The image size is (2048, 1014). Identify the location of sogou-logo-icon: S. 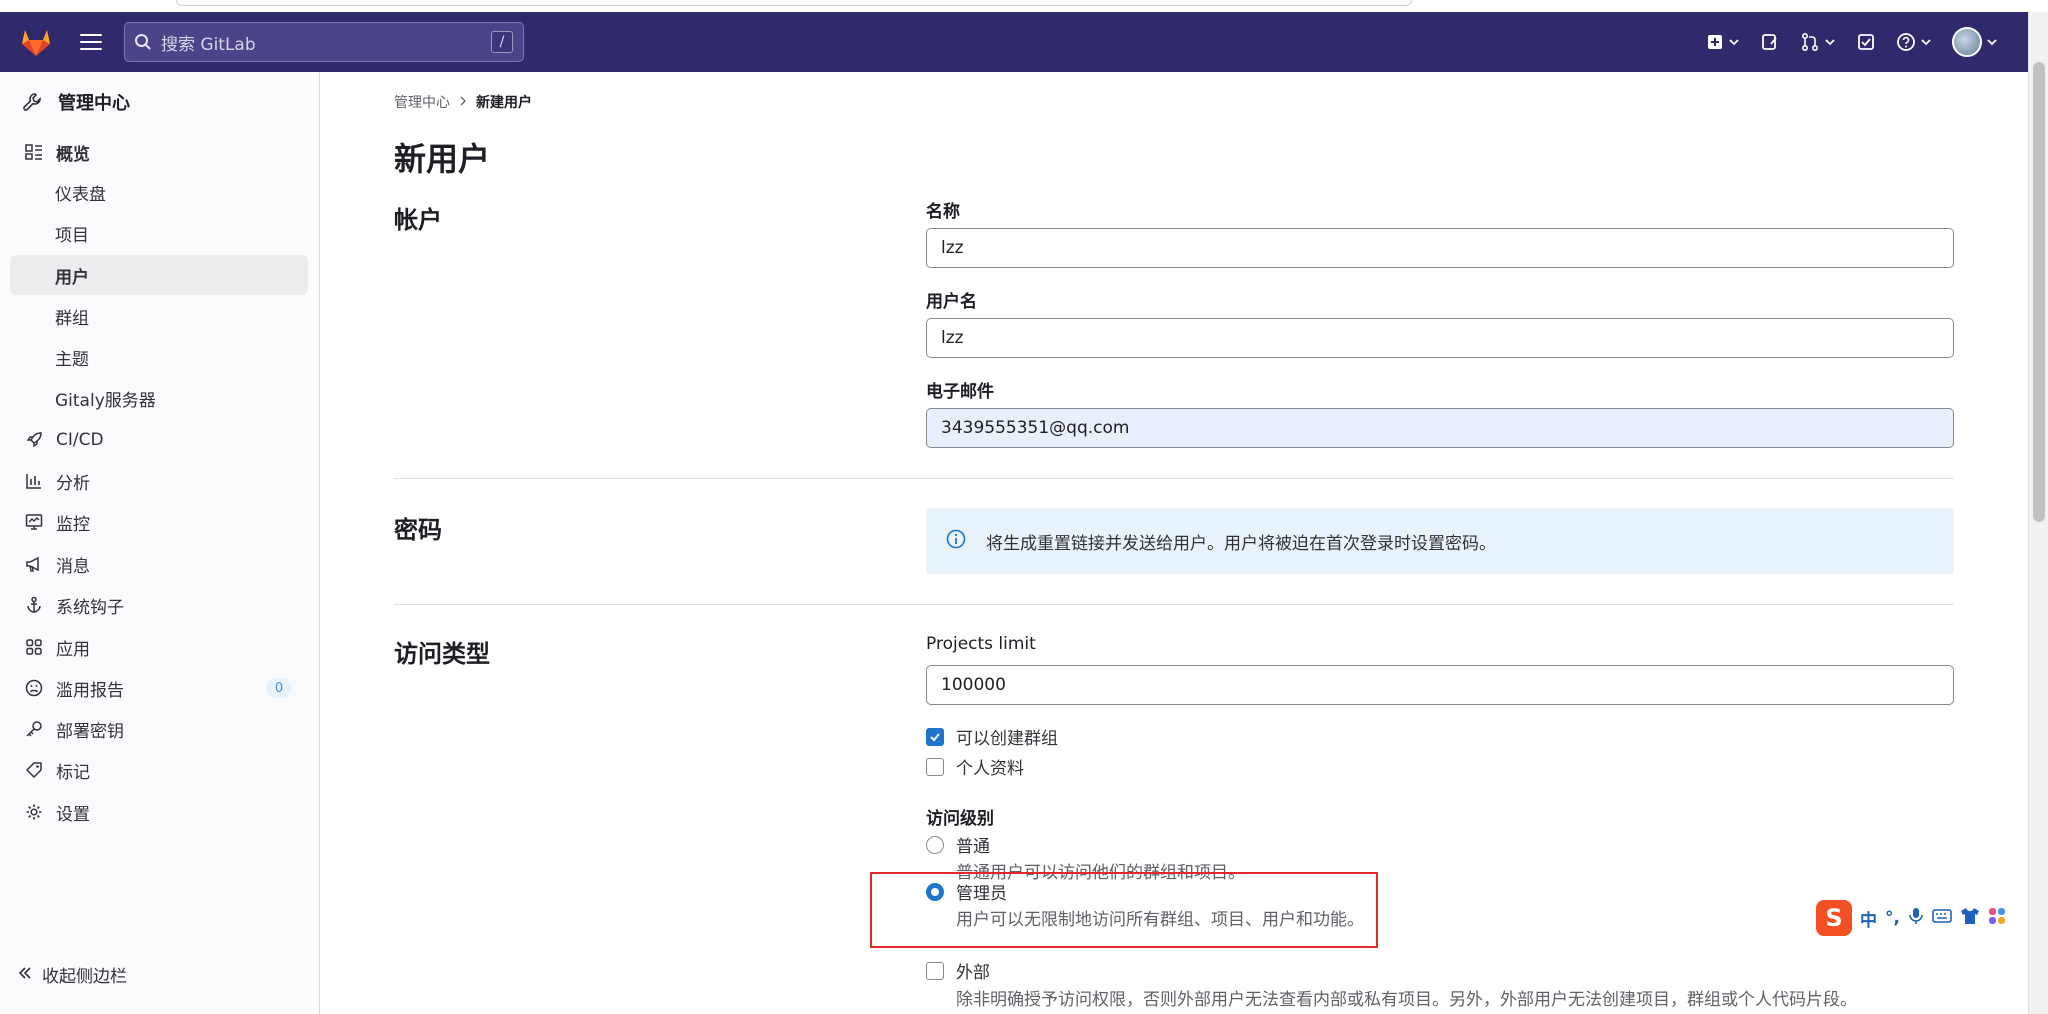
(1834, 918).